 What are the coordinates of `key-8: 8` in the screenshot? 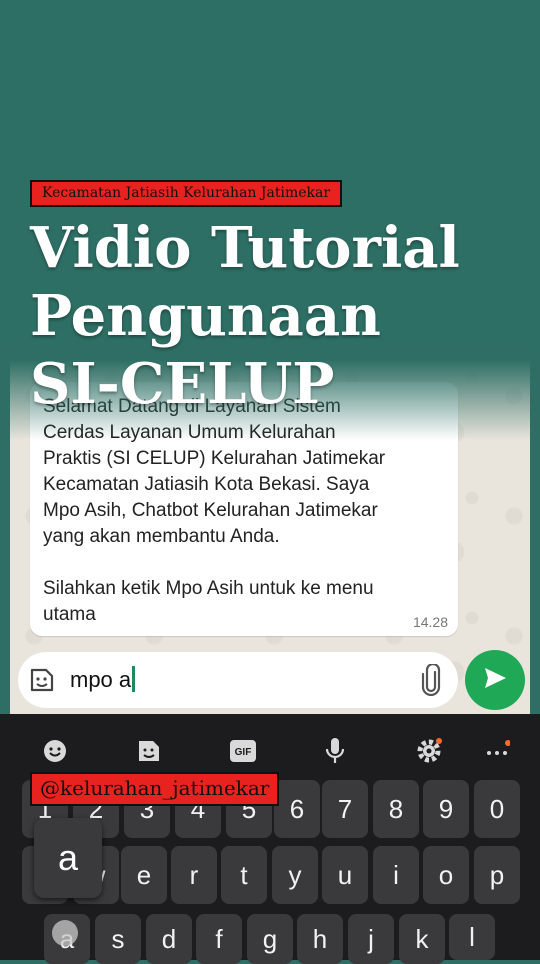 It's located at (396, 809).